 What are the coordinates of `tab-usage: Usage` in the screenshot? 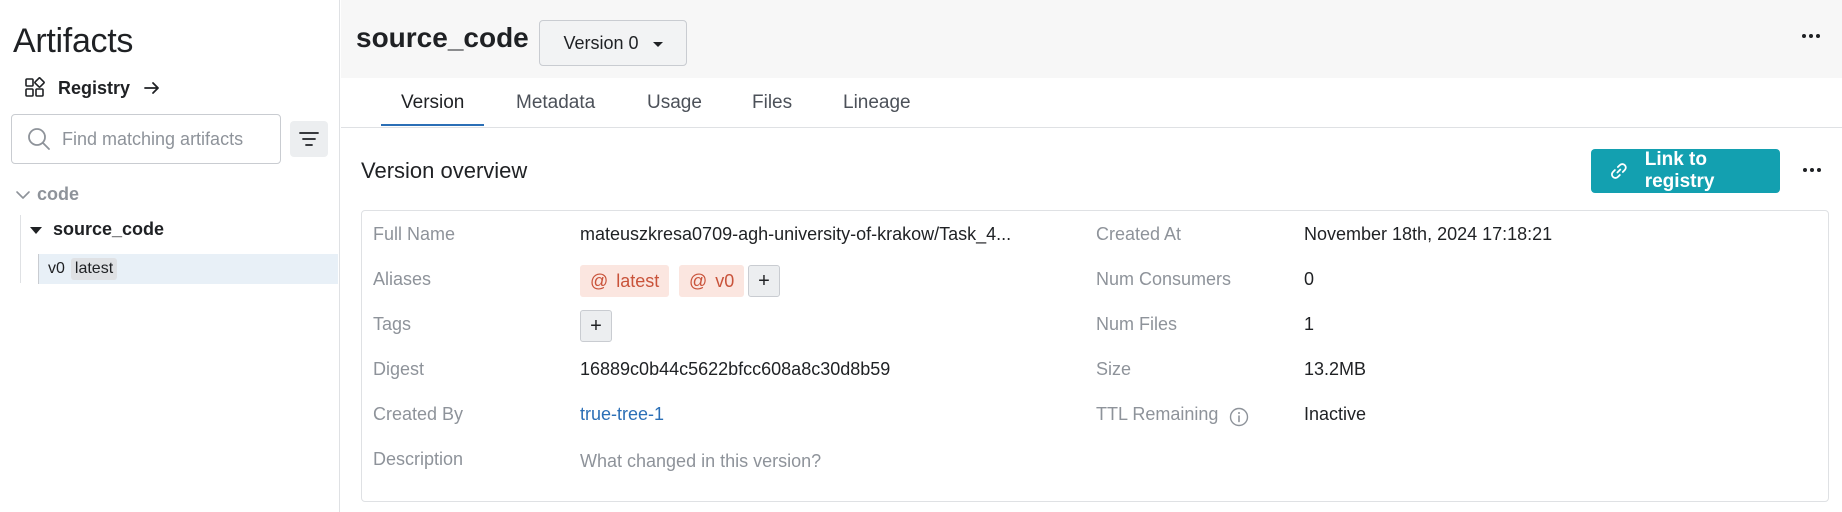 It's located at (674, 103).